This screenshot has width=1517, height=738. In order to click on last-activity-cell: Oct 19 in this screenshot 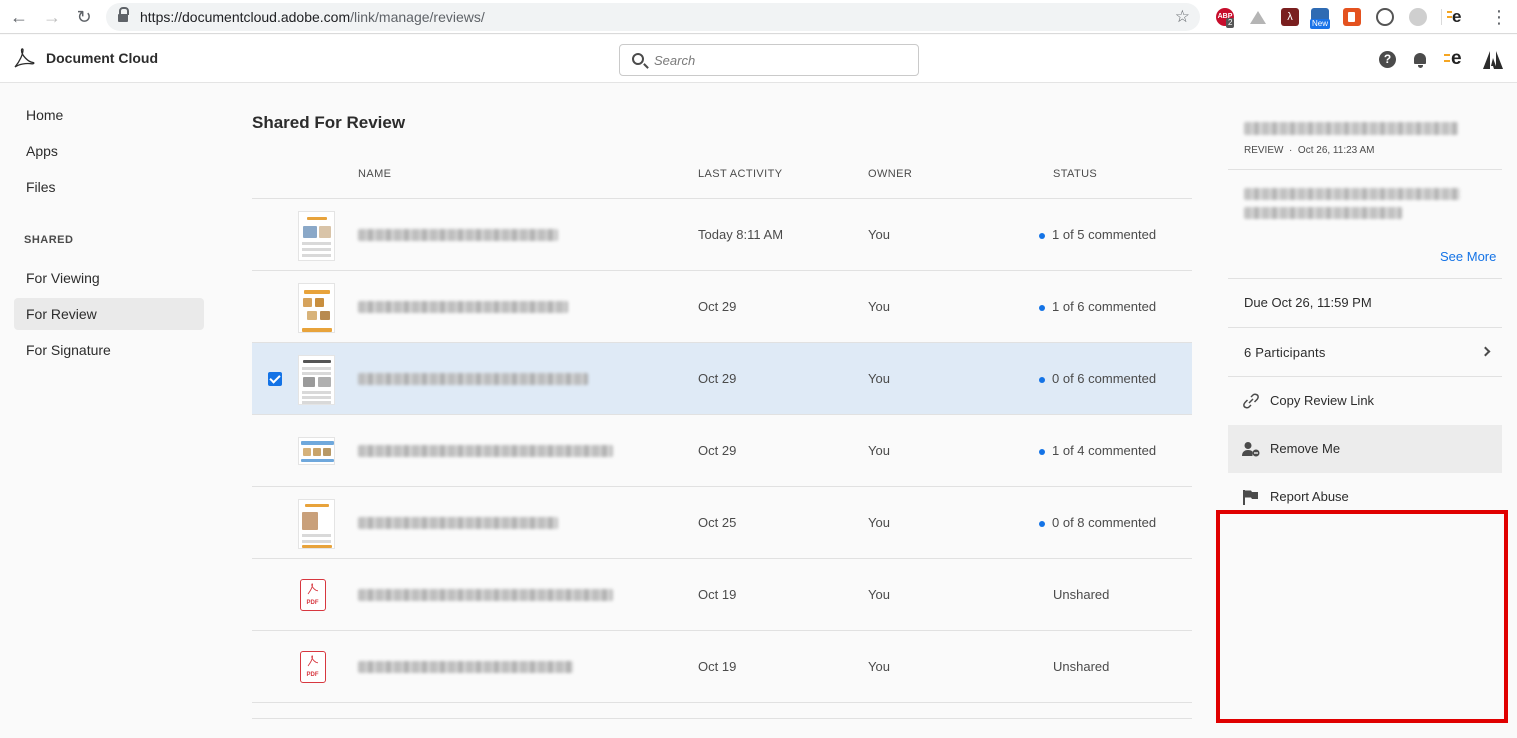, I will do `click(717, 666)`.